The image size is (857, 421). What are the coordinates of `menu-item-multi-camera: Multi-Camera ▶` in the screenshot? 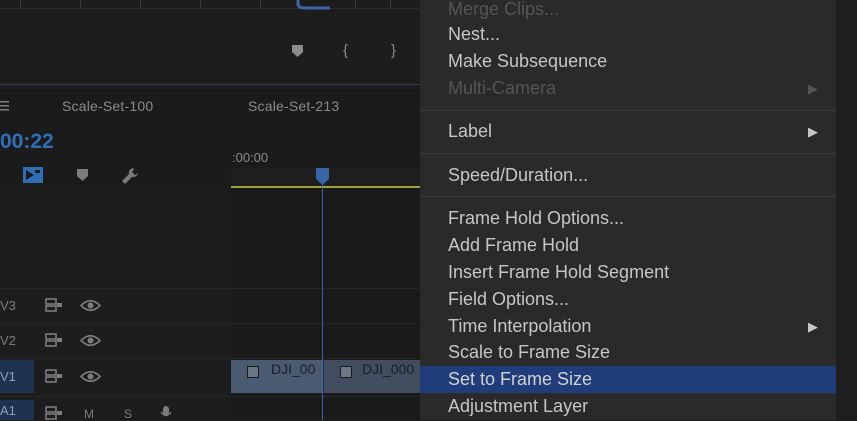 It's located at (628, 88).